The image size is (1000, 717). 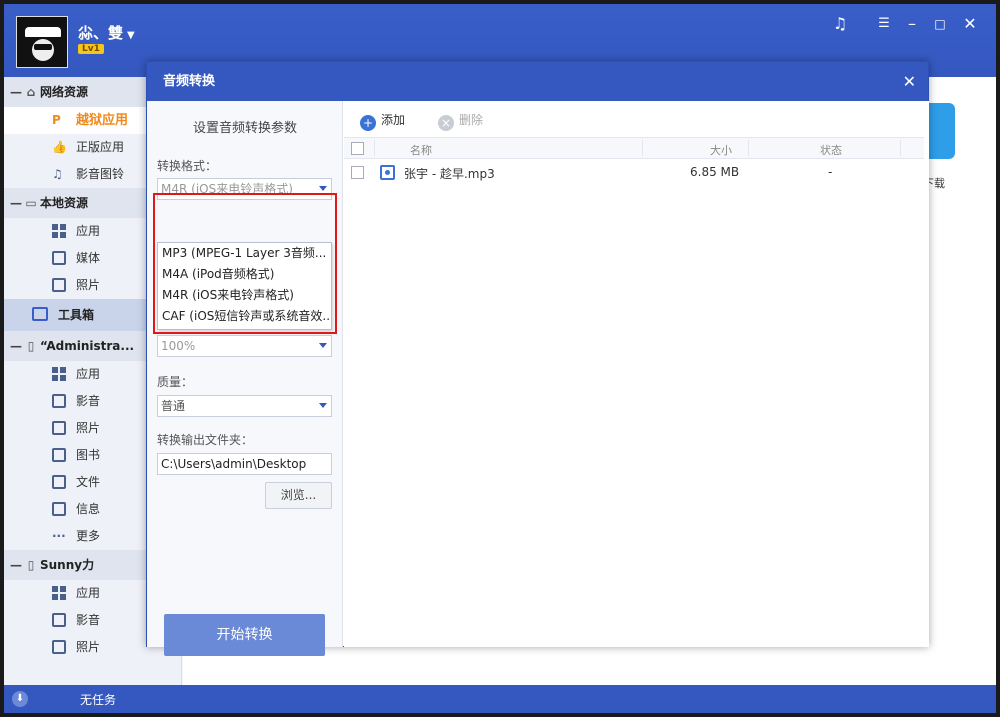 What do you see at coordinates (634, 148) in the screenshot?
I see `table-header: 名称 大小 状态` at bounding box center [634, 148].